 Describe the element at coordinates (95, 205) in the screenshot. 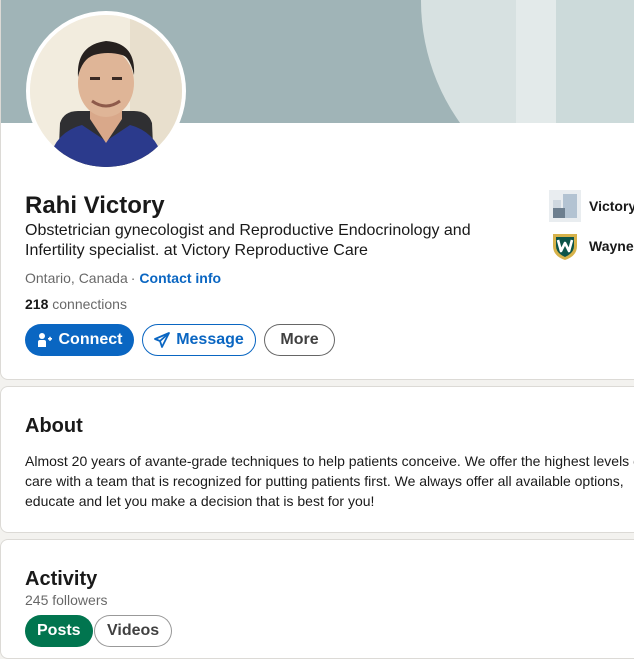

I see `profile-name: Rahi Victory` at that location.